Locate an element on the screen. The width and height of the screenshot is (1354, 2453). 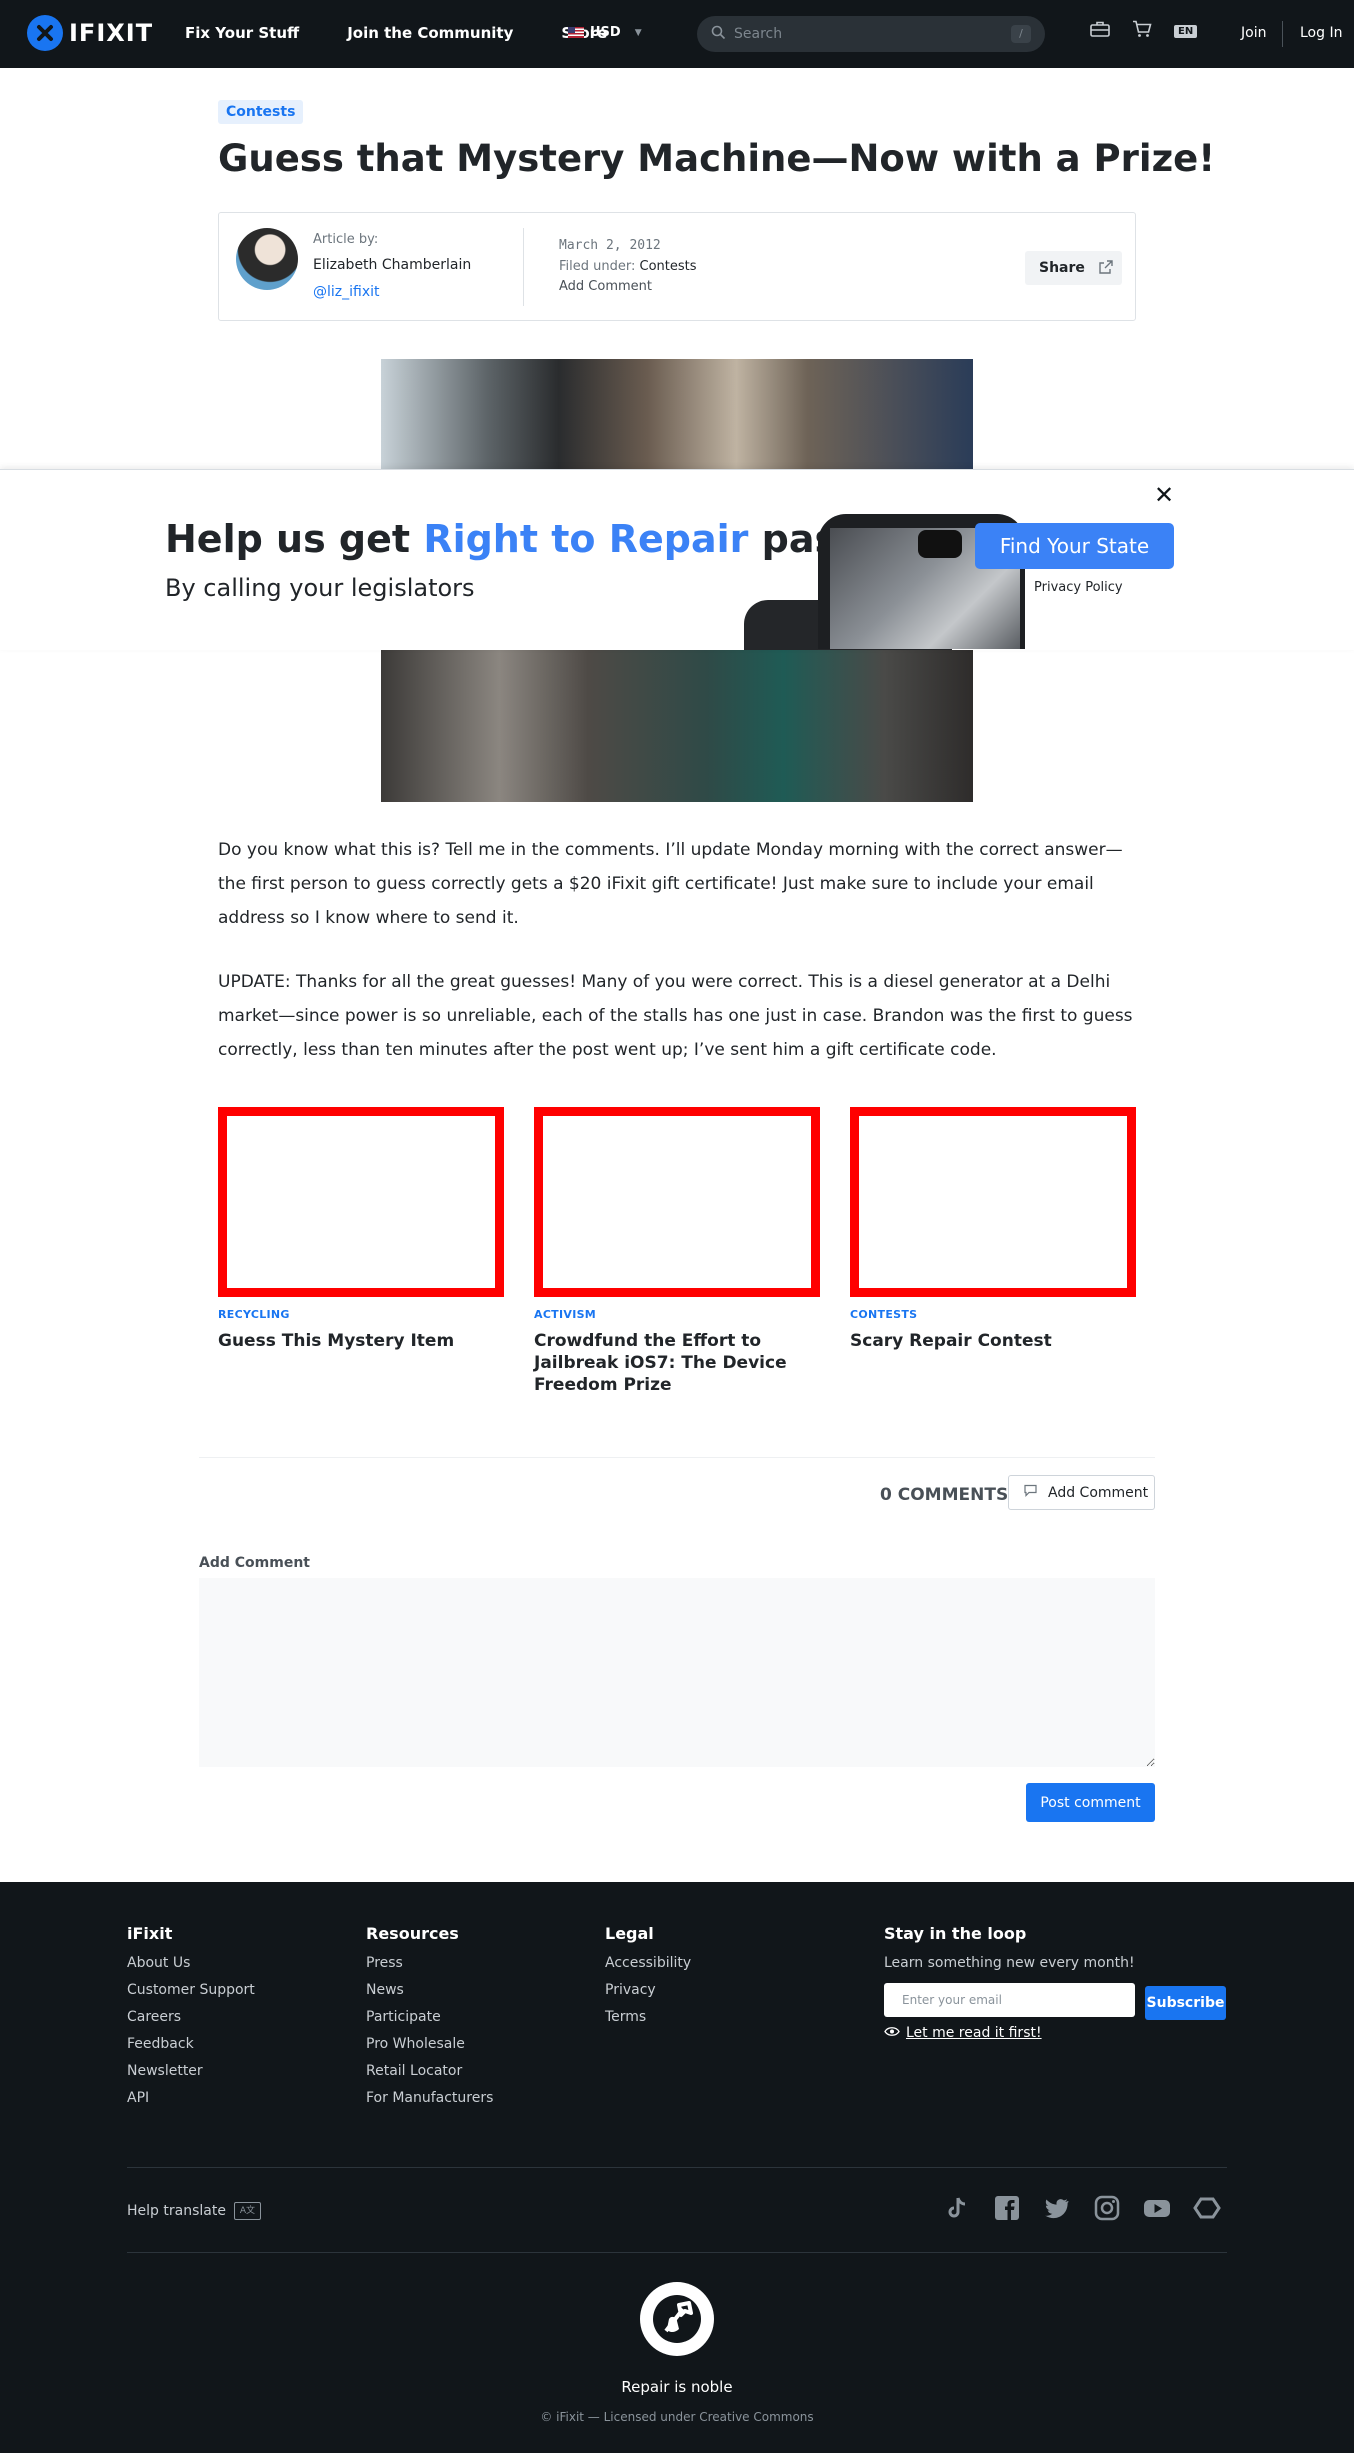
footer-link: API is located at coordinates (191, 2098).